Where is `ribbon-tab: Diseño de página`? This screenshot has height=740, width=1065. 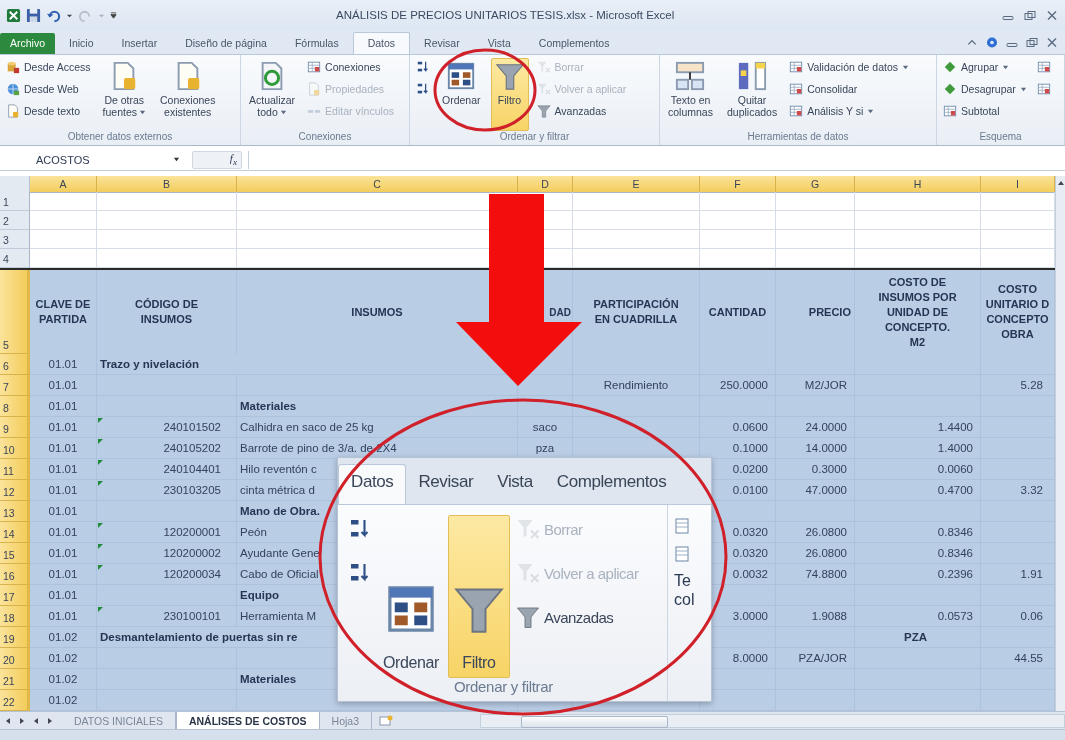 ribbon-tab: Diseño de página is located at coordinates (226, 43).